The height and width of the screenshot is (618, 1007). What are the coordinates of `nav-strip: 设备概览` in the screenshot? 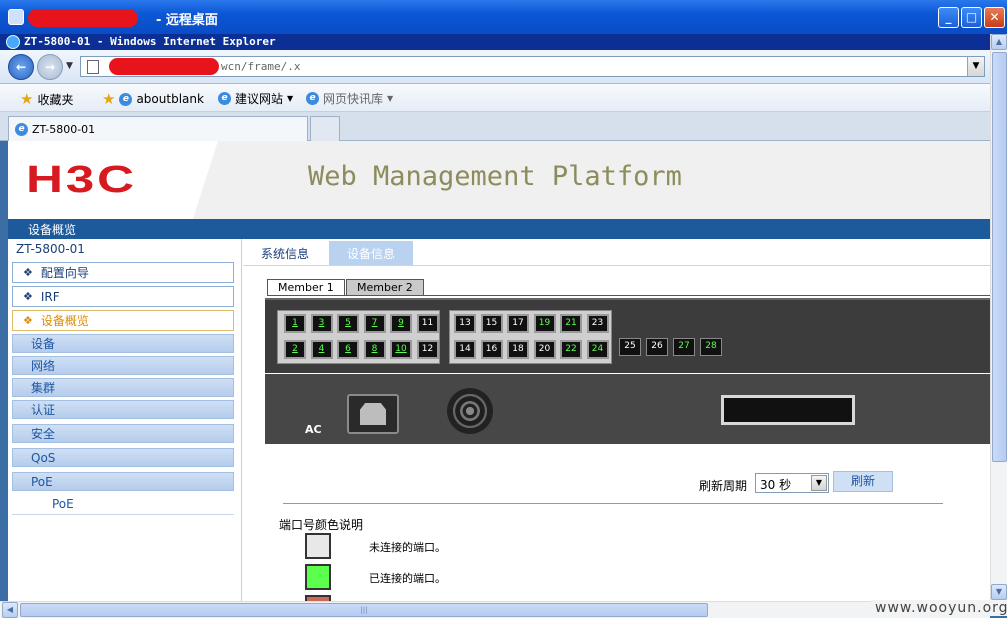 It's located at (499, 229).